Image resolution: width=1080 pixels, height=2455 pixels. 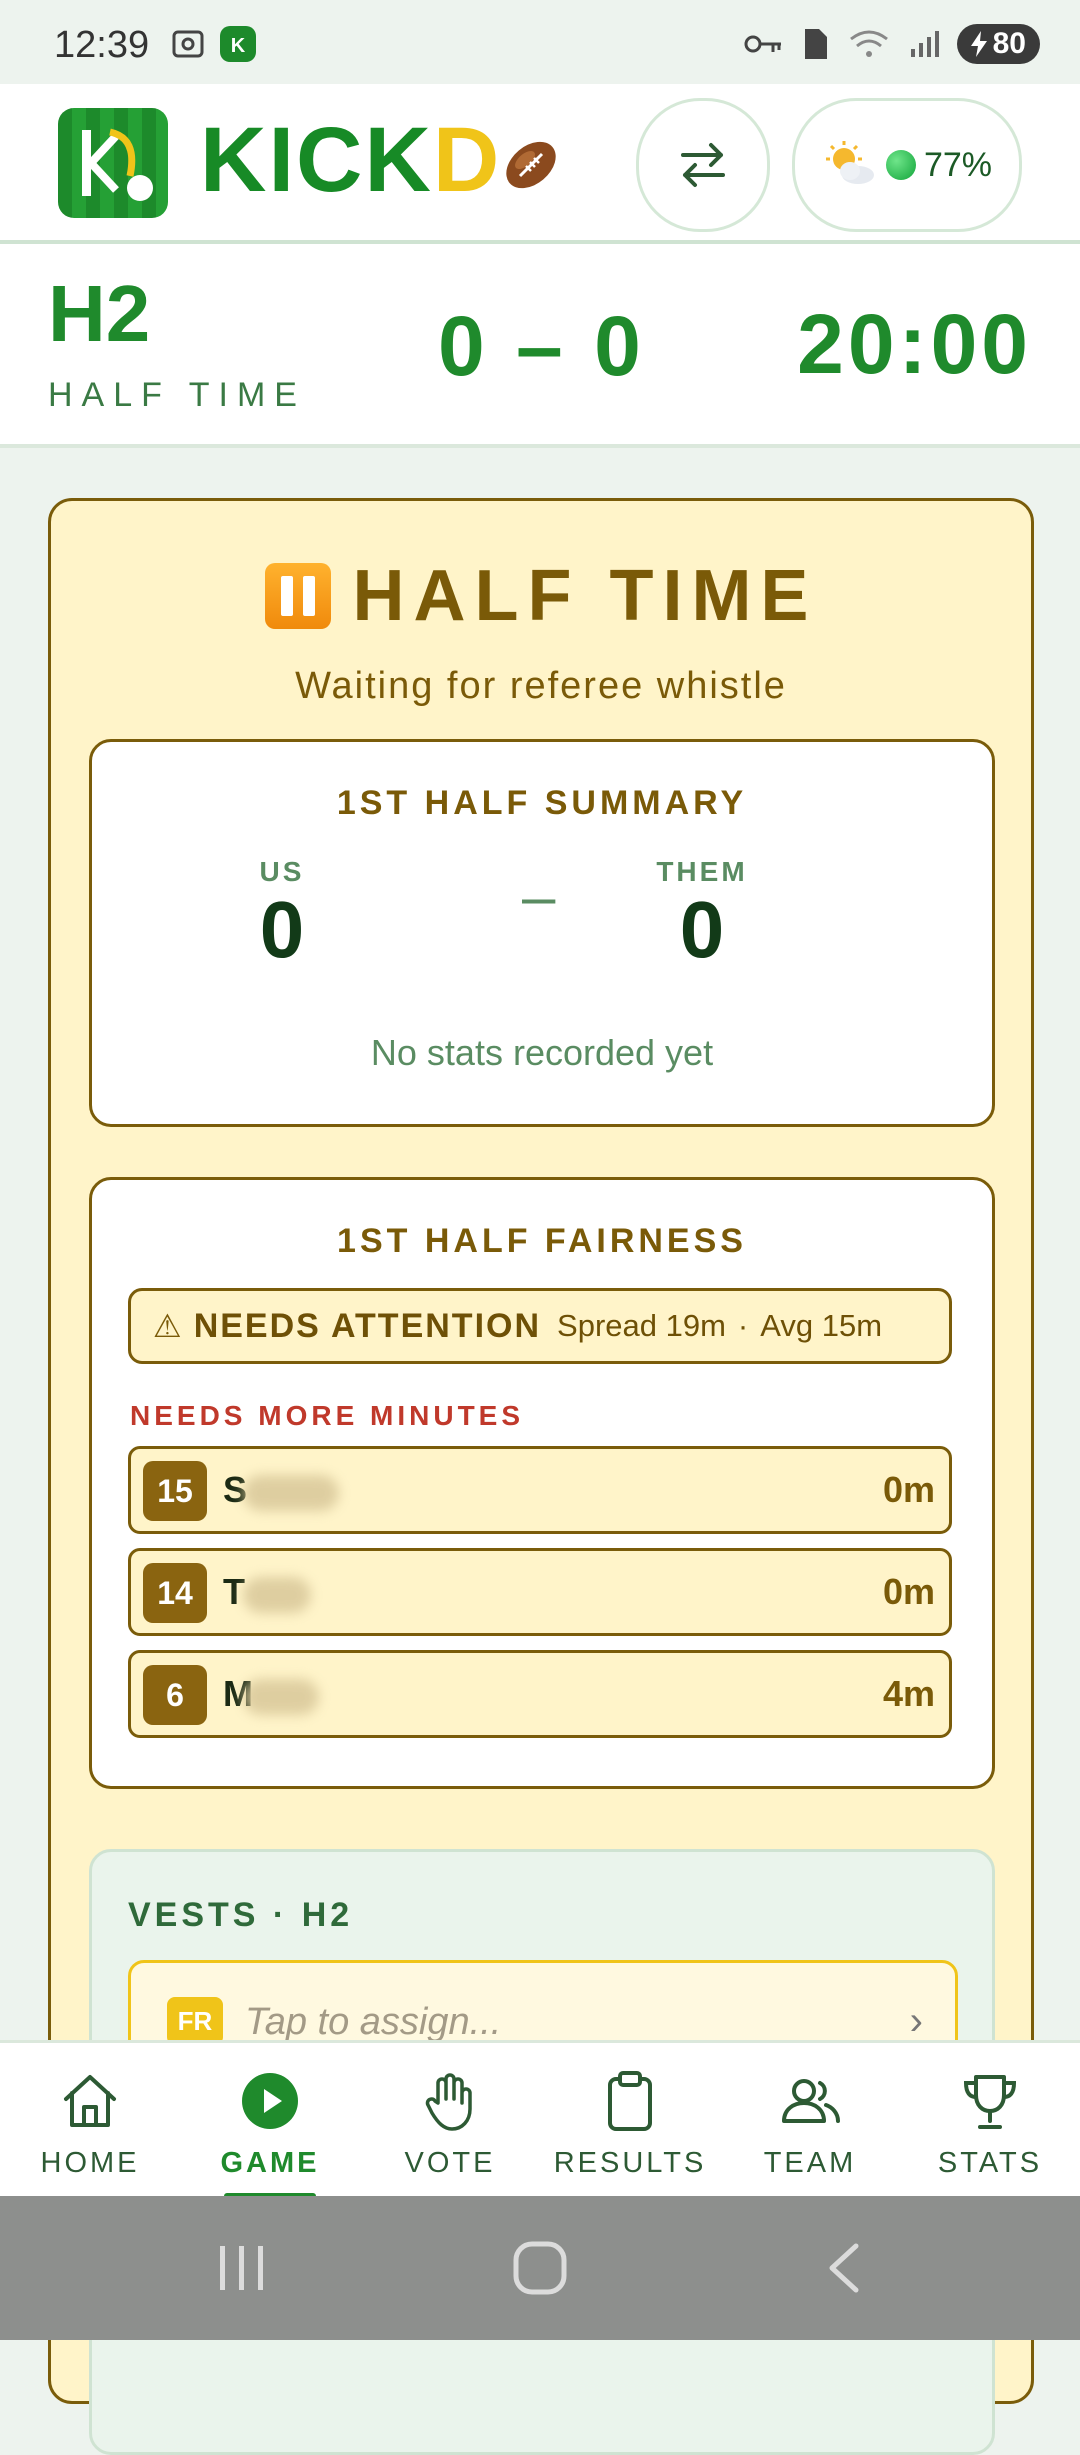 What do you see at coordinates (167, 1326) in the screenshot?
I see `warning-icon: ⚠` at bounding box center [167, 1326].